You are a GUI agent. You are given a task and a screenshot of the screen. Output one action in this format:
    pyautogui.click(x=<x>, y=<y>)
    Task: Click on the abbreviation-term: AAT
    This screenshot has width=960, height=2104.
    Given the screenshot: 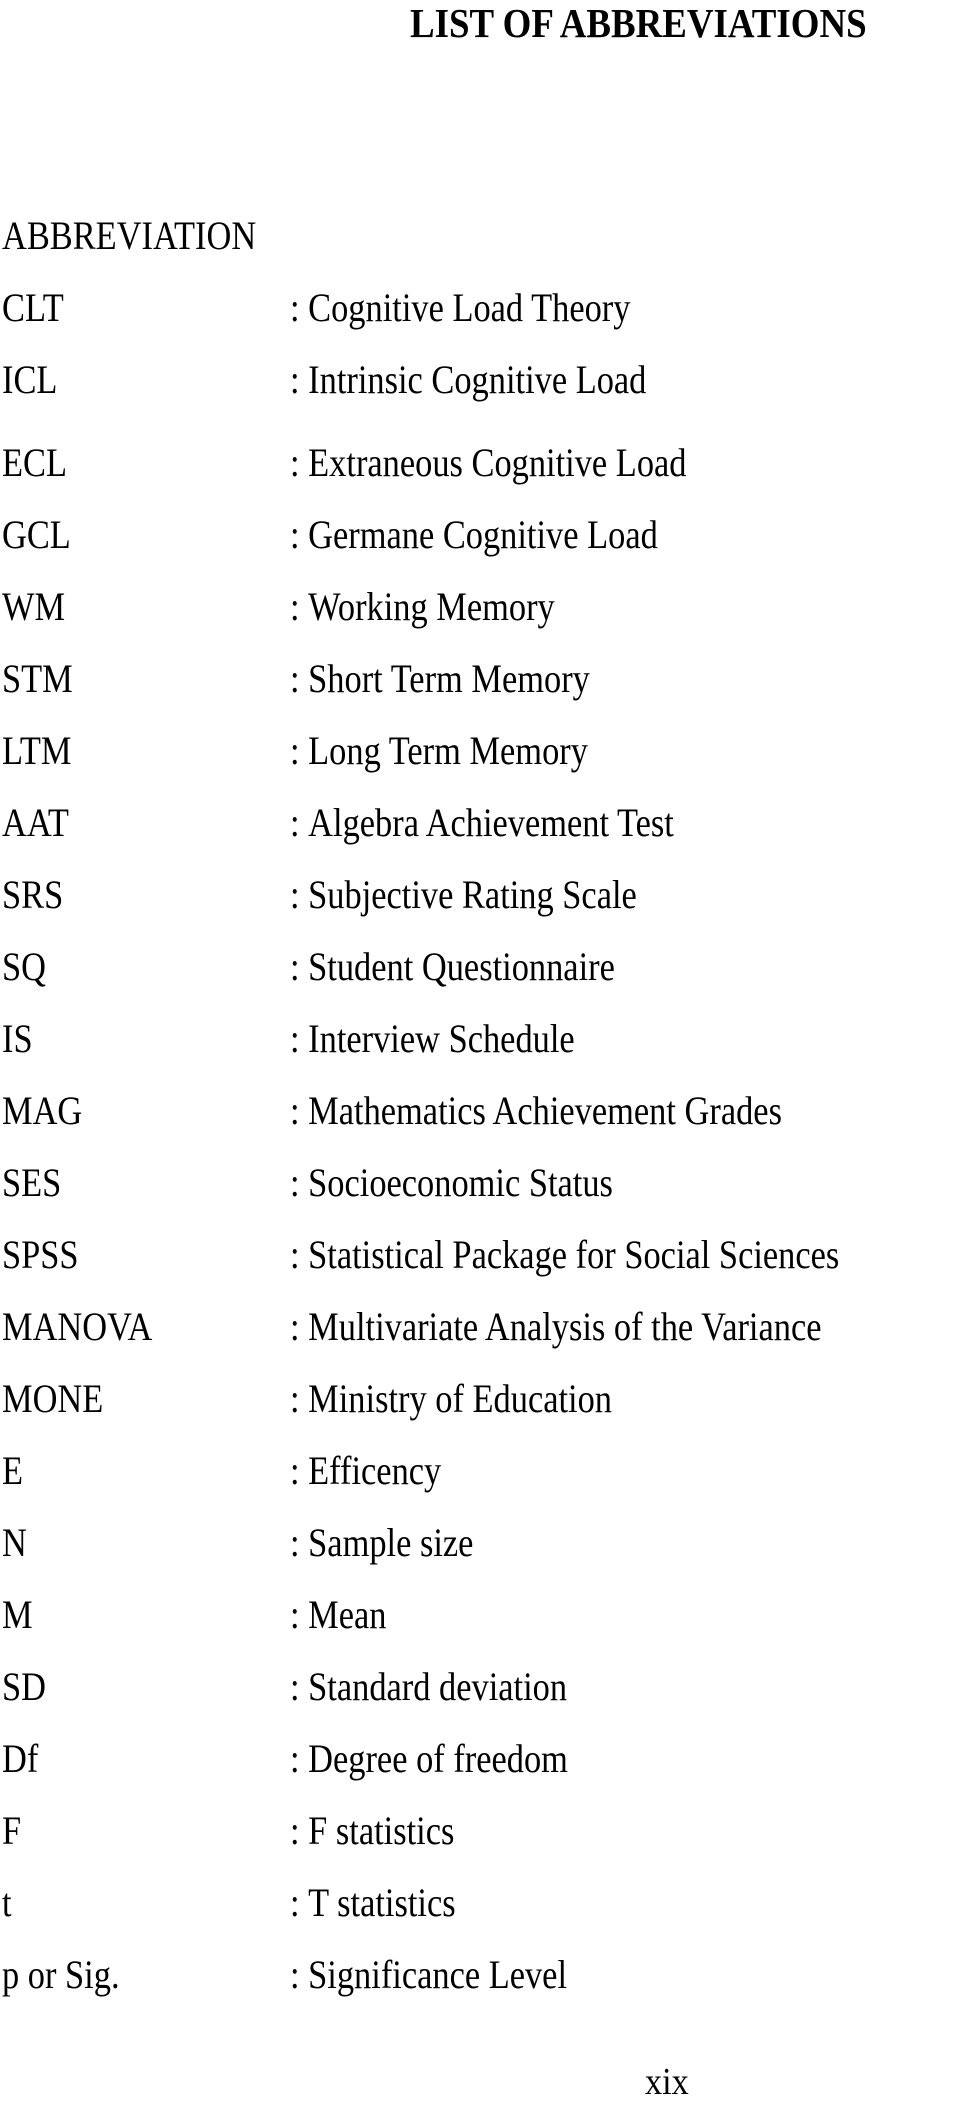 What is the action you would take?
    pyautogui.click(x=35, y=822)
    